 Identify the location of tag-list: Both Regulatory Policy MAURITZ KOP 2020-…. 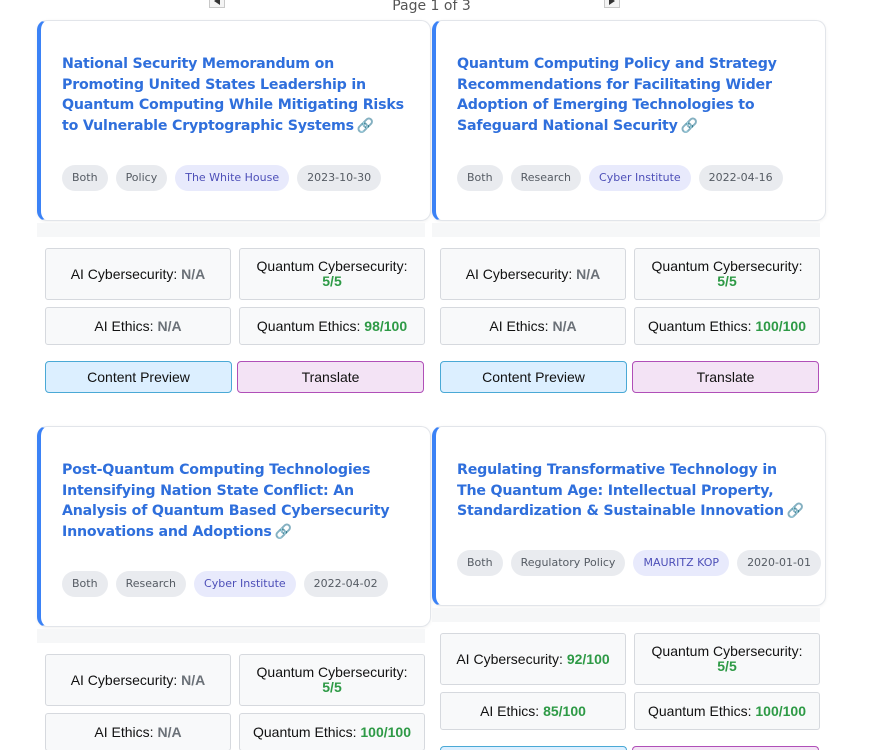
(639, 563).